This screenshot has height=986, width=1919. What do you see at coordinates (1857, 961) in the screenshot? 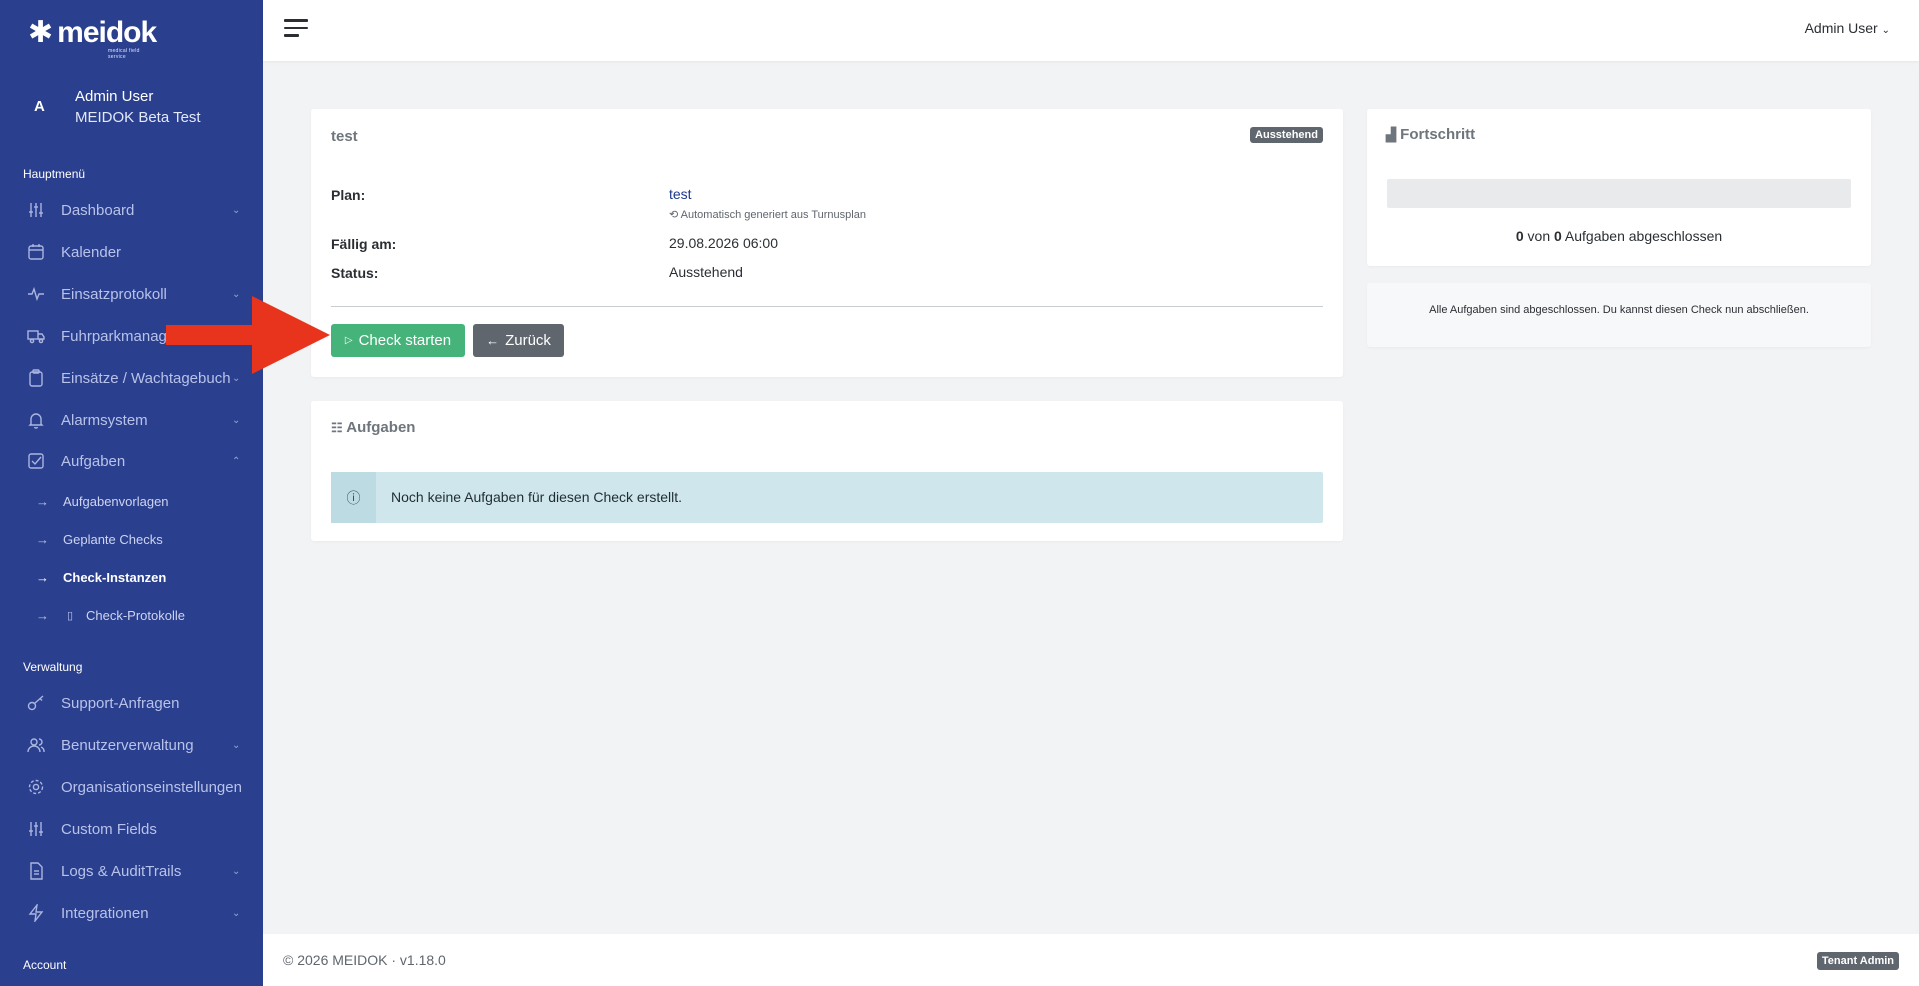
I see `role-badge: Tenant Admin` at bounding box center [1857, 961].